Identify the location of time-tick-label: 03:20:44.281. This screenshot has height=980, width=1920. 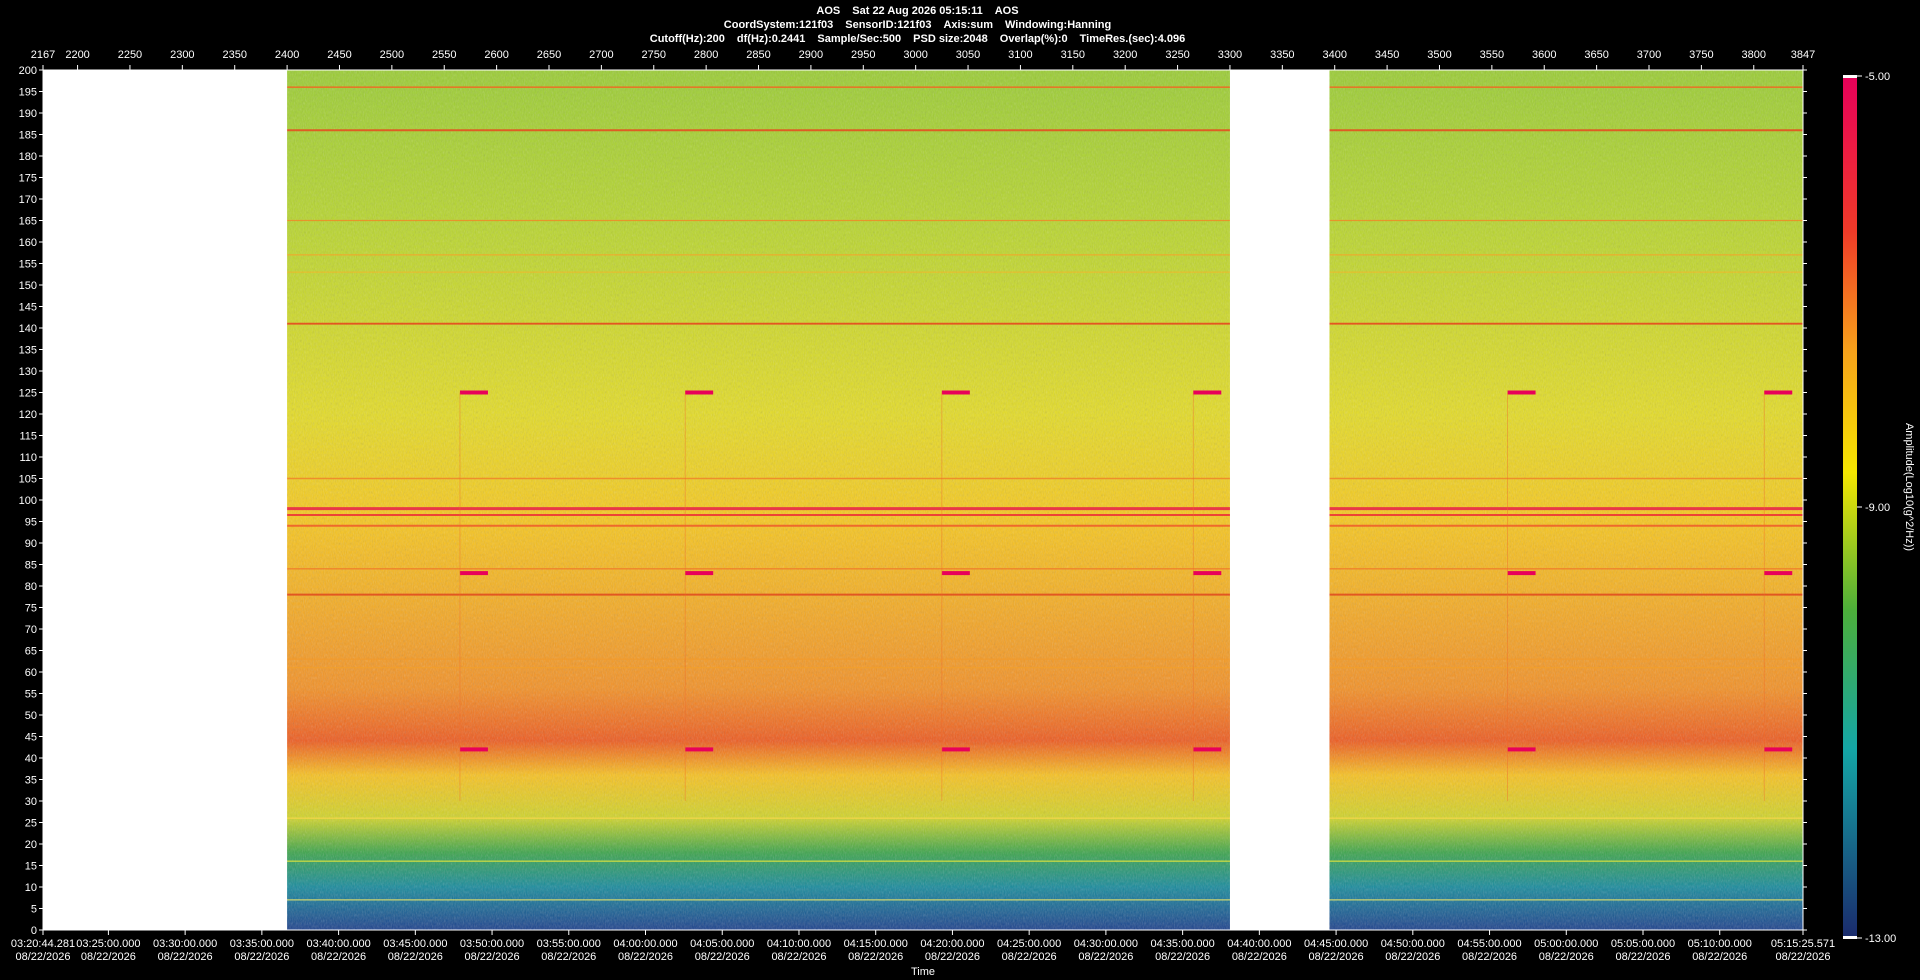
(43, 944).